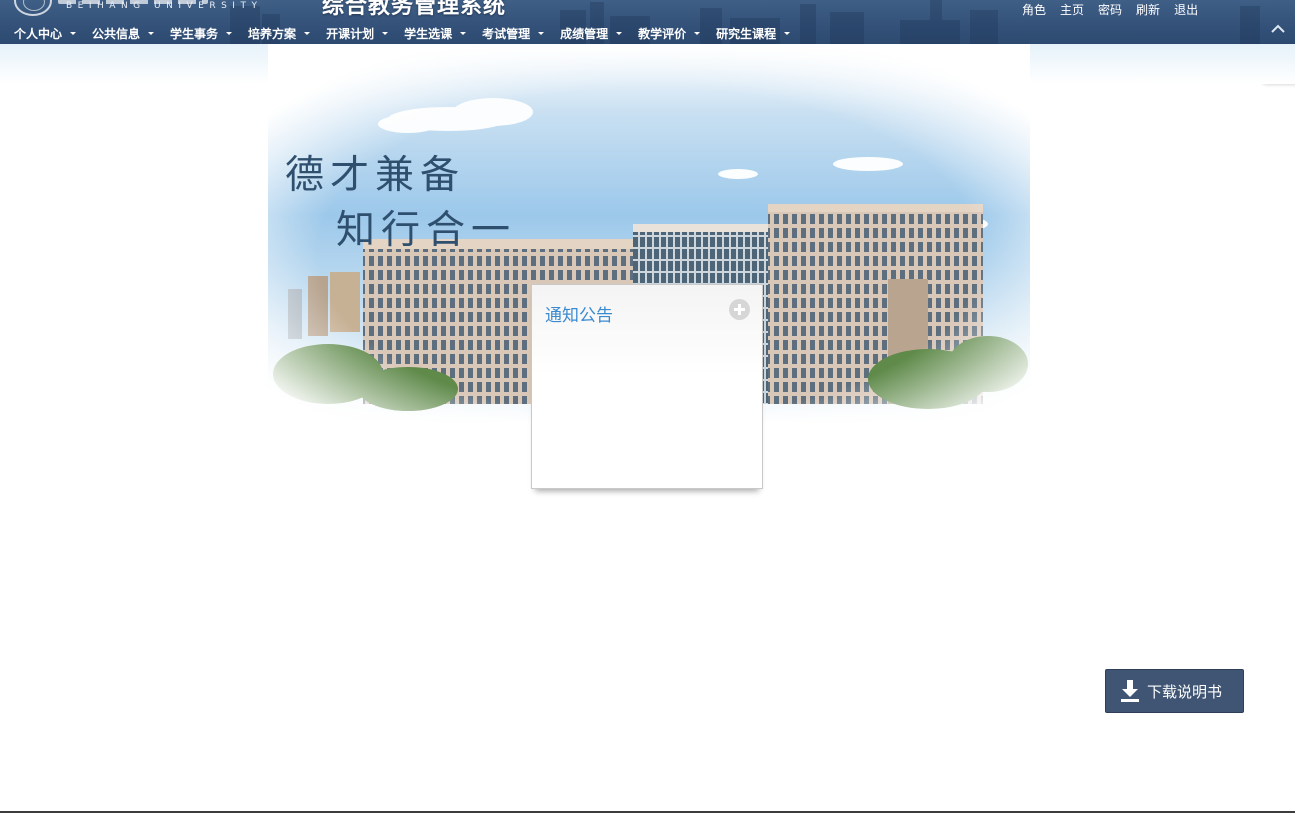 Image resolution: width=1295 pixels, height=813 pixels. What do you see at coordinates (375, 175) in the screenshot?
I see `slogan-line-1: 德才兼备` at bounding box center [375, 175].